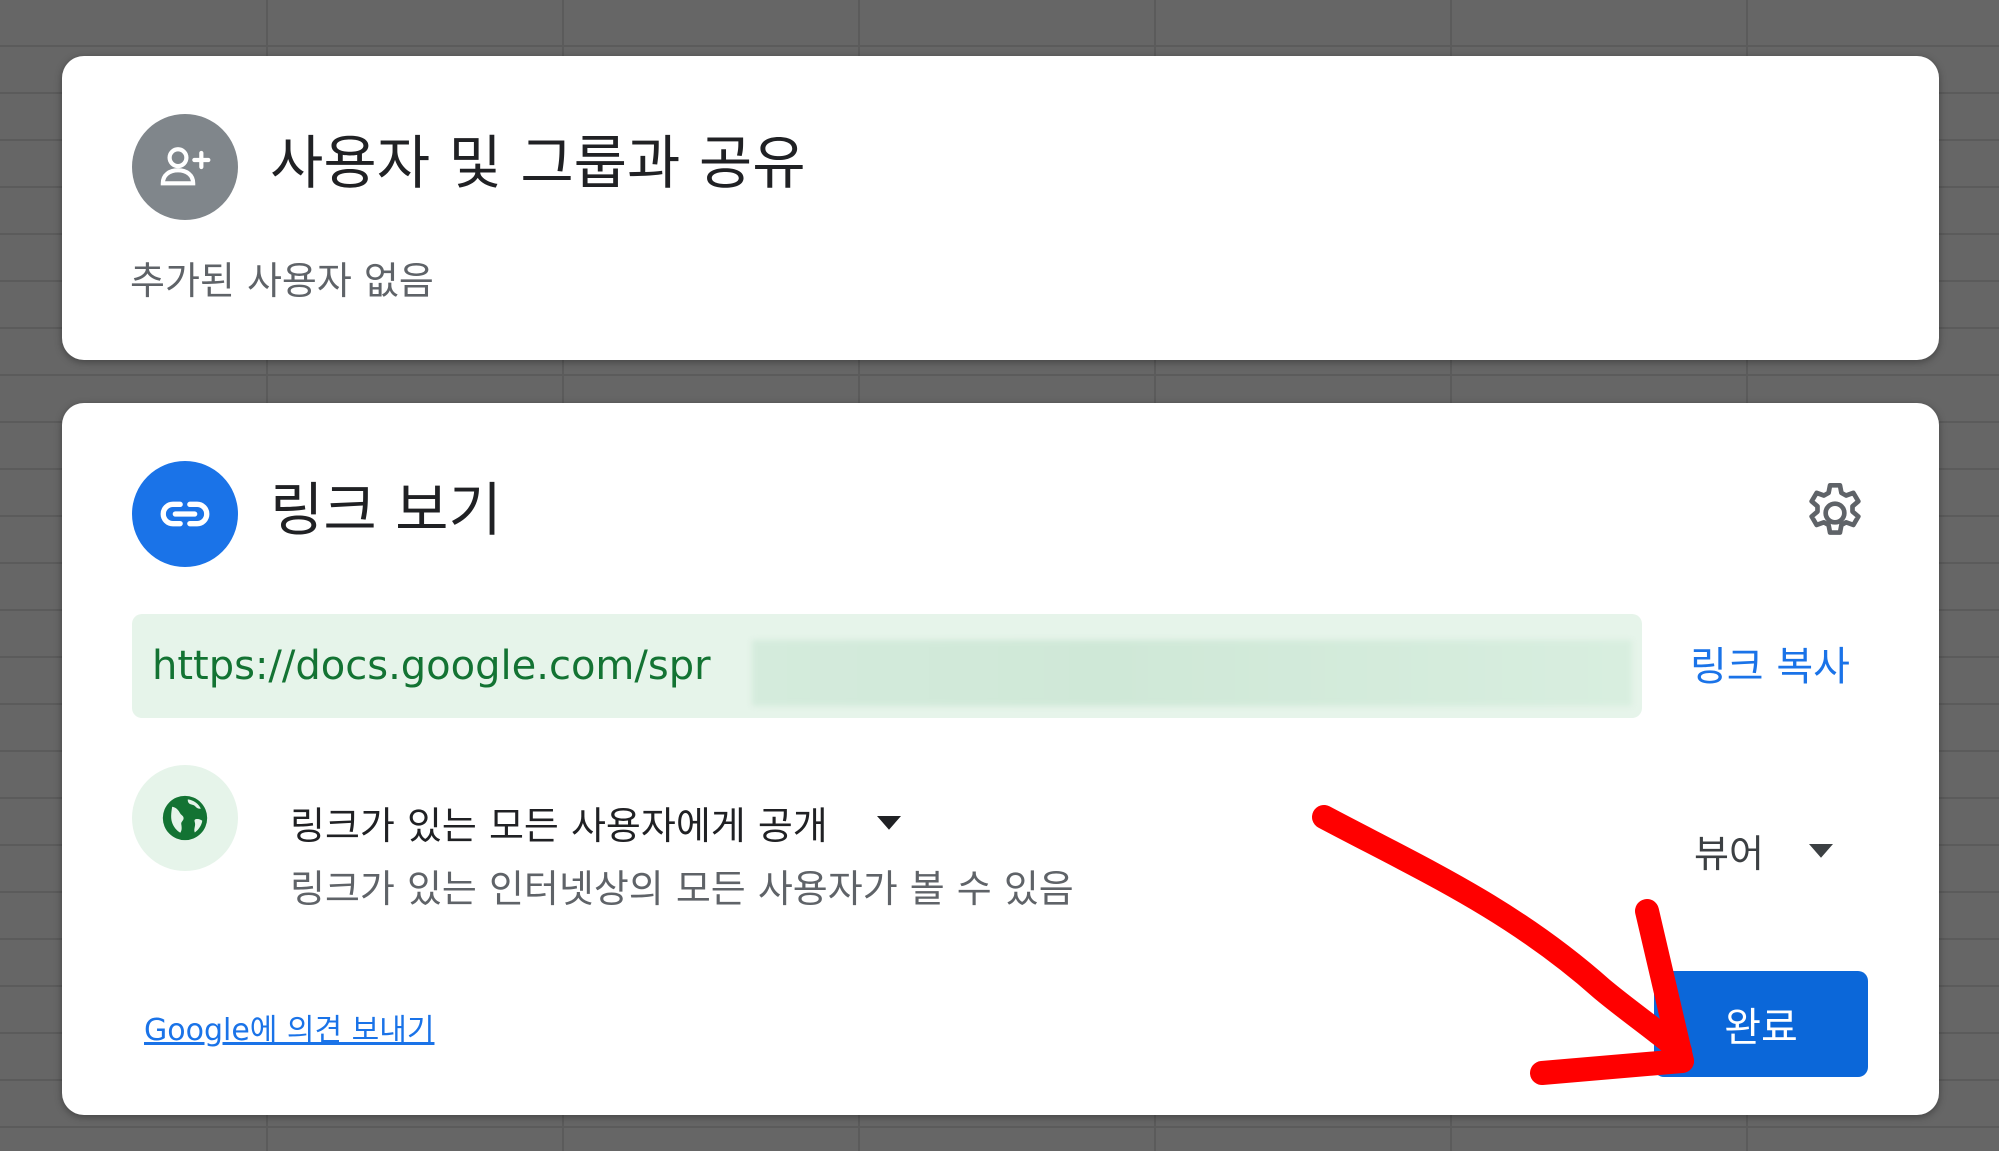 Image resolution: width=1999 pixels, height=1151 pixels. Describe the element at coordinates (289, 1027) in the screenshot. I see `send-feedback-link: Google에 의견 보내기` at that location.